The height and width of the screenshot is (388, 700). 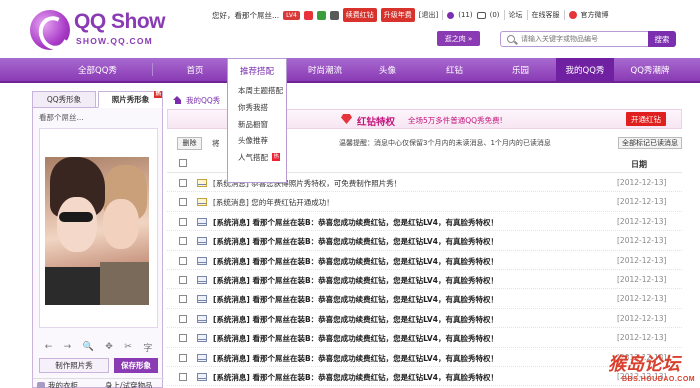 I want to click on save-avatar-button: 保存形象, so click(x=136, y=365).